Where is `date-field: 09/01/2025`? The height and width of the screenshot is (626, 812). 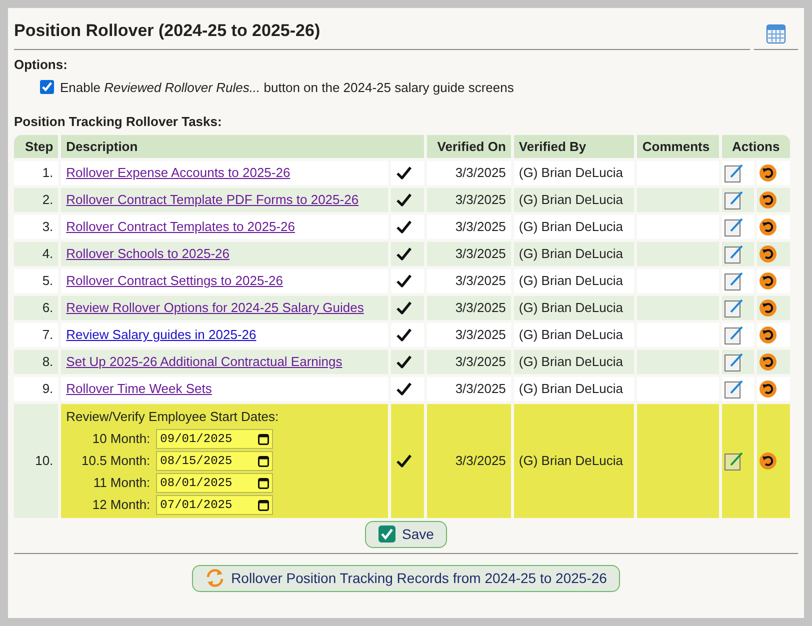 date-field: 09/01/2025 is located at coordinates (215, 438).